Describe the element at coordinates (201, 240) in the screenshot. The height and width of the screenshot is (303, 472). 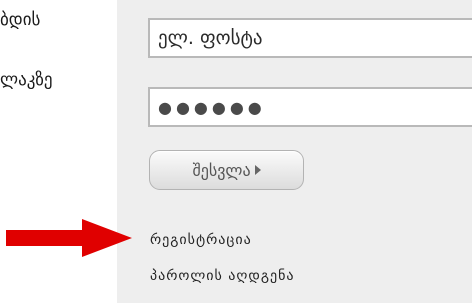
I see `register-link: რეგისტრაცია` at that location.